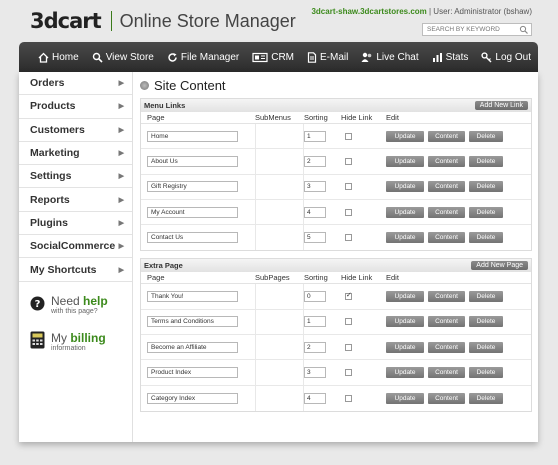  What do you see at coordinates (524, 30) in the screenshot?
I see `search-icon` at bounding box center [524, 30].